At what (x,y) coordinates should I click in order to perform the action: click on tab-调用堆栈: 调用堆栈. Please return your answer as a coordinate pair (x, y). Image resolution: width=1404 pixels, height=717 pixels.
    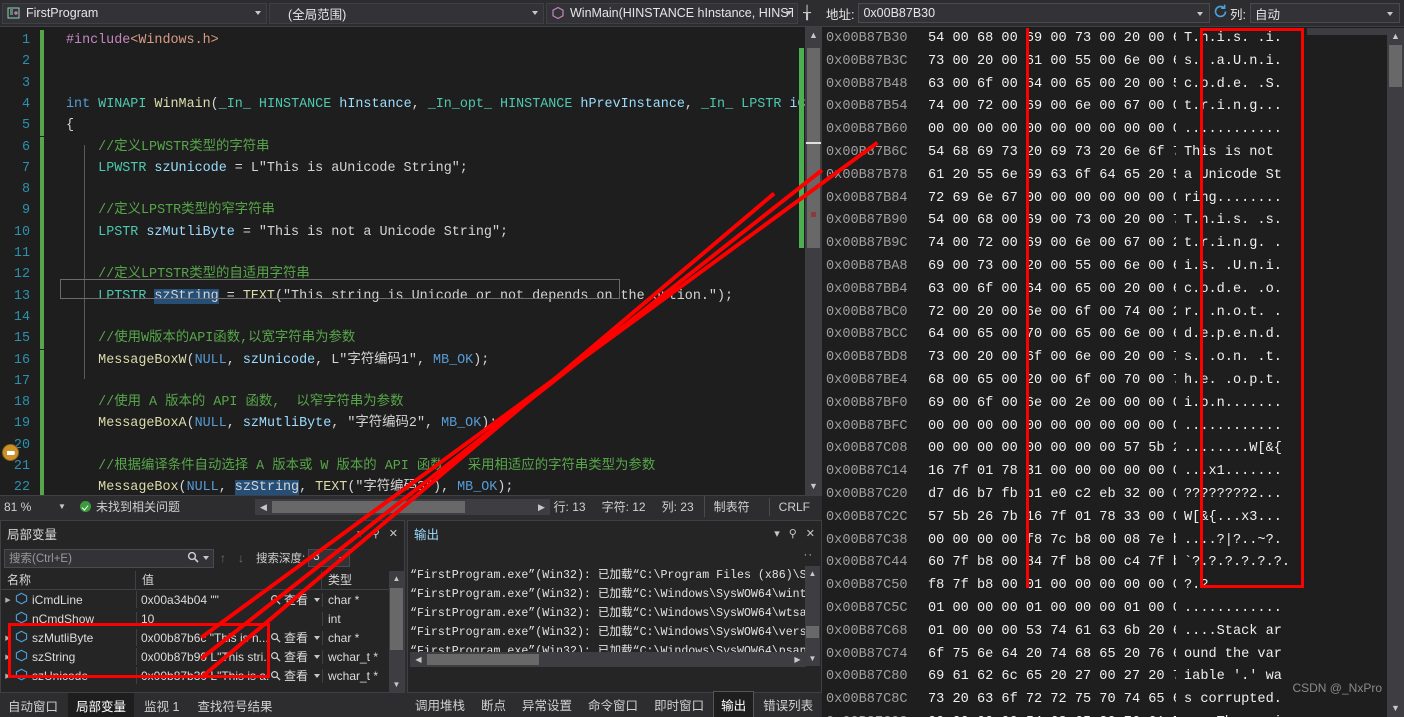
    Looking at the image, I should click on (440, 704).